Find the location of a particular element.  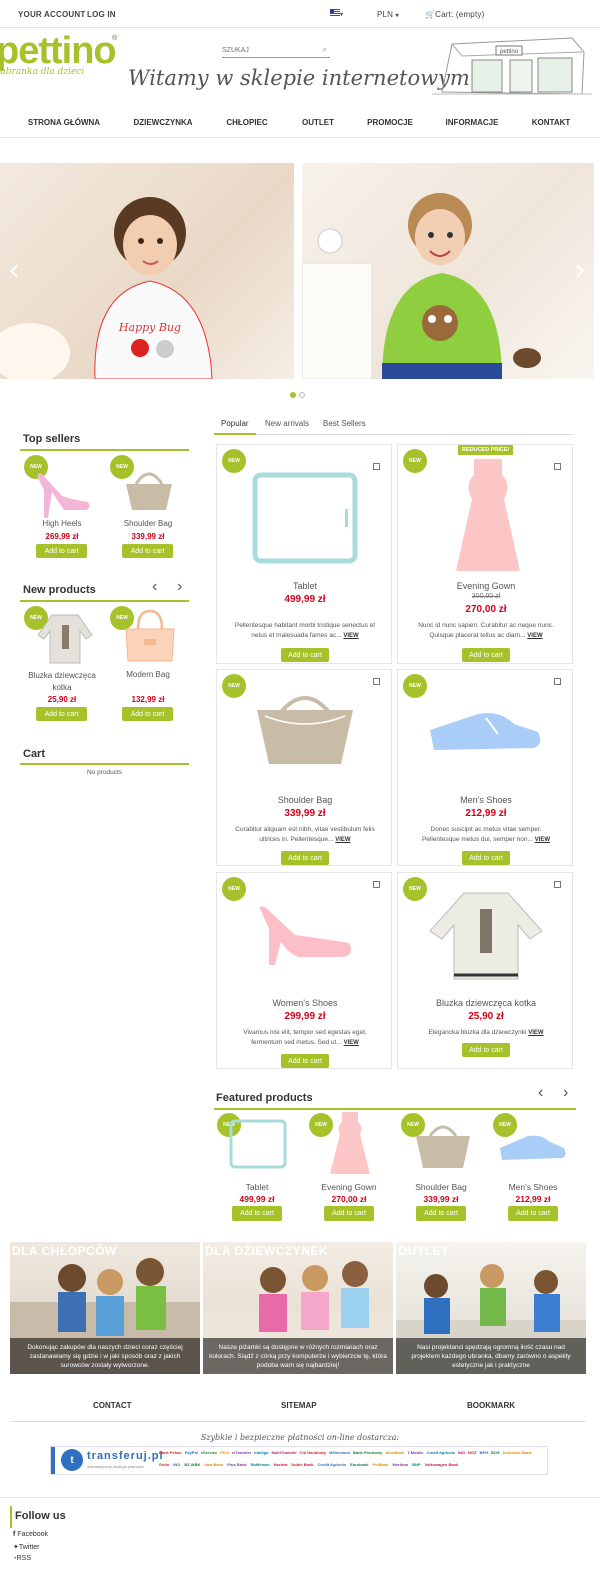

new-products-next-arrow: › is located at coordinates (179, 587).